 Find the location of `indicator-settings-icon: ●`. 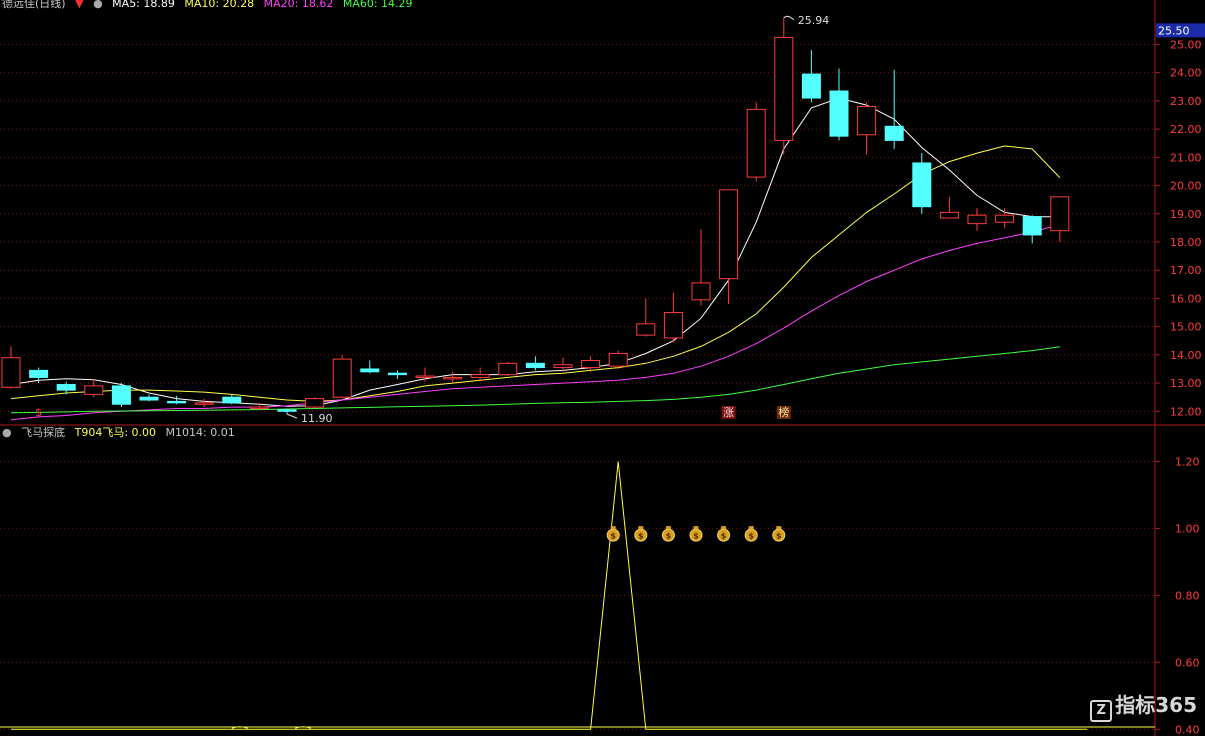

indicator-settings-icon: ● is located at coordinates (7, 432).